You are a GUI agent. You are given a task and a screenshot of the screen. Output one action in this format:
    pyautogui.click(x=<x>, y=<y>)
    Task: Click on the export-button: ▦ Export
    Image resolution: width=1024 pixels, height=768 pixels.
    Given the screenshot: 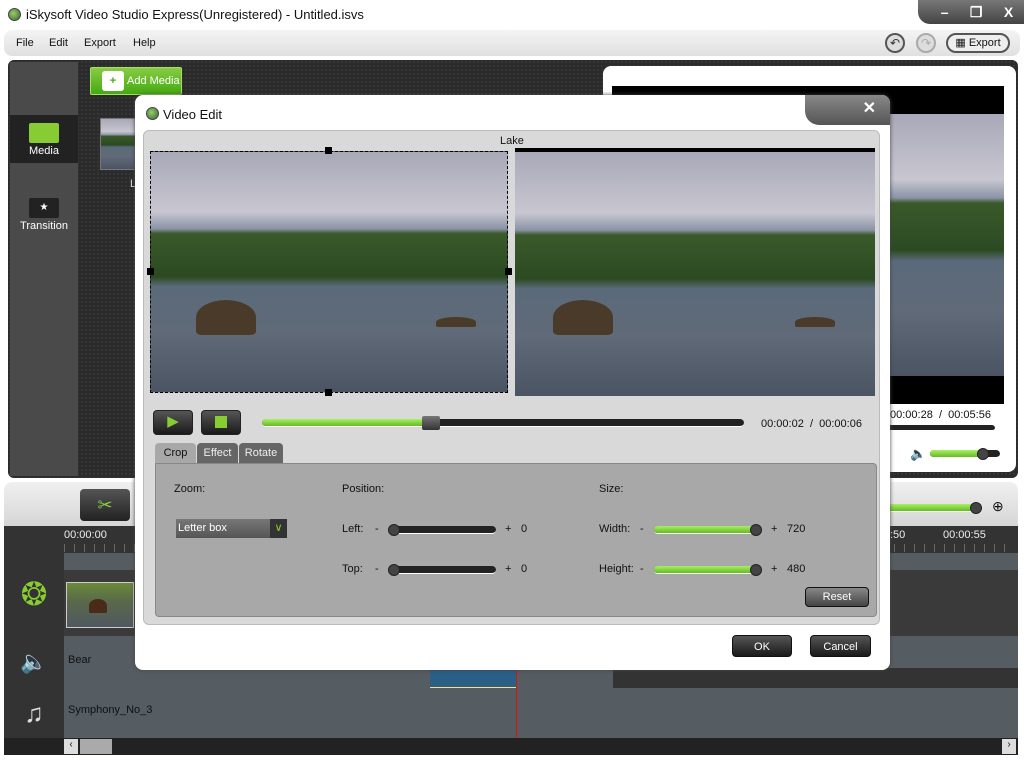 What is the action you would take?
    pyautogui.click(x=978, y=43)
    